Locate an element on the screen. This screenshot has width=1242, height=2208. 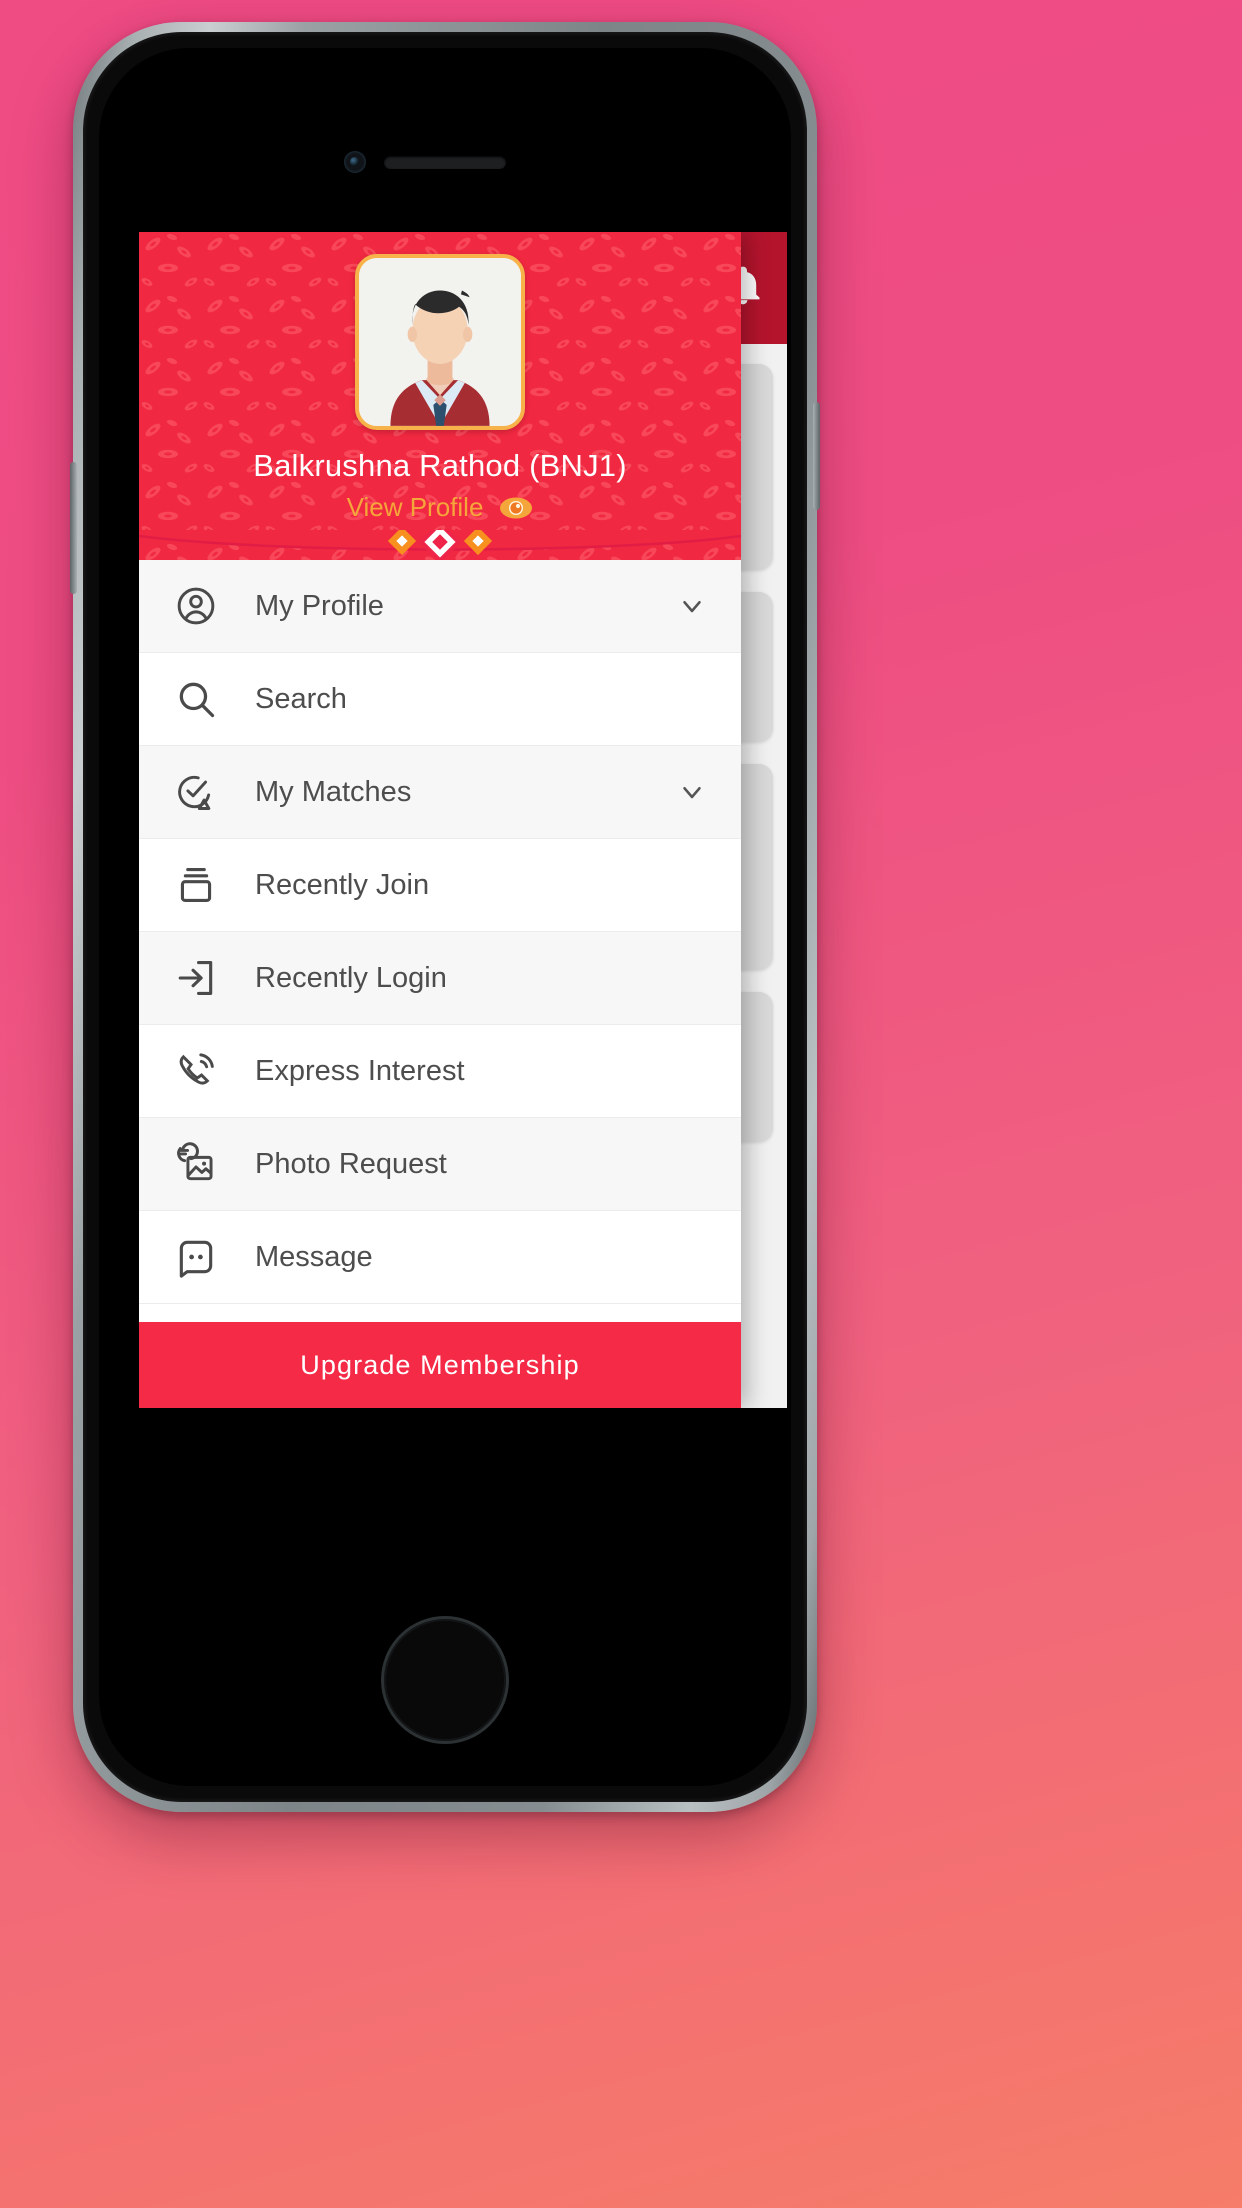
drawer-header: Balkrushna Rathod (BNJ1) View Profile is located at coordinates (440, 396).